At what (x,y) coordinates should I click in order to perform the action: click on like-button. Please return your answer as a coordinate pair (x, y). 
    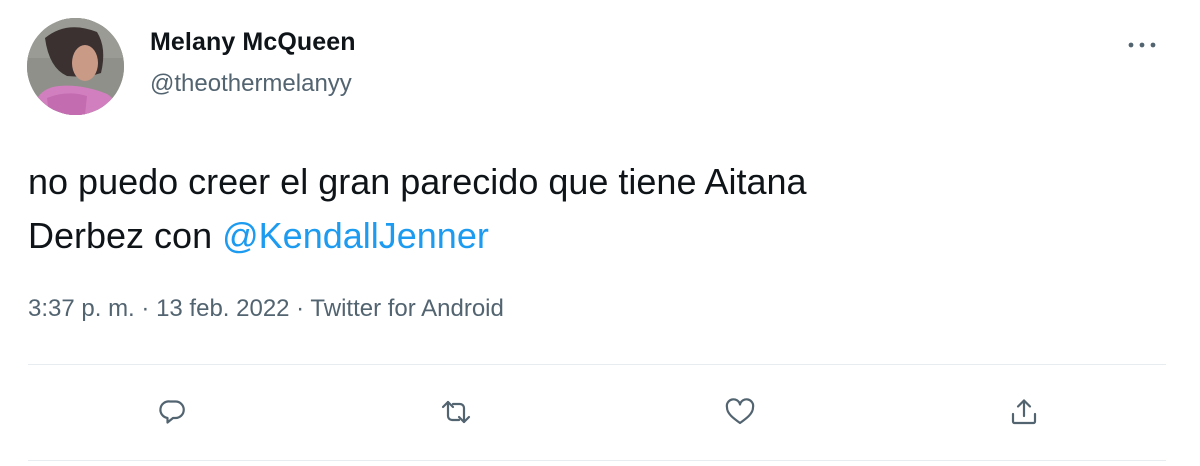
    Looking at the image, I should click on (740, 412).